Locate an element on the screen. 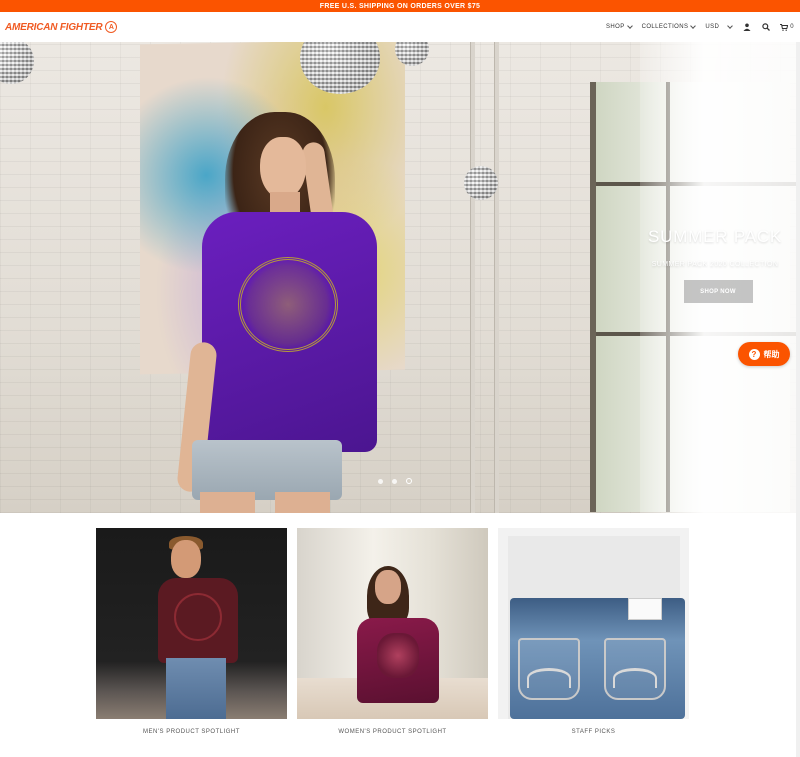 Image resolution: width=800 pixels, height=757 pixels. man-jeans is located at coordinates (196, 688).